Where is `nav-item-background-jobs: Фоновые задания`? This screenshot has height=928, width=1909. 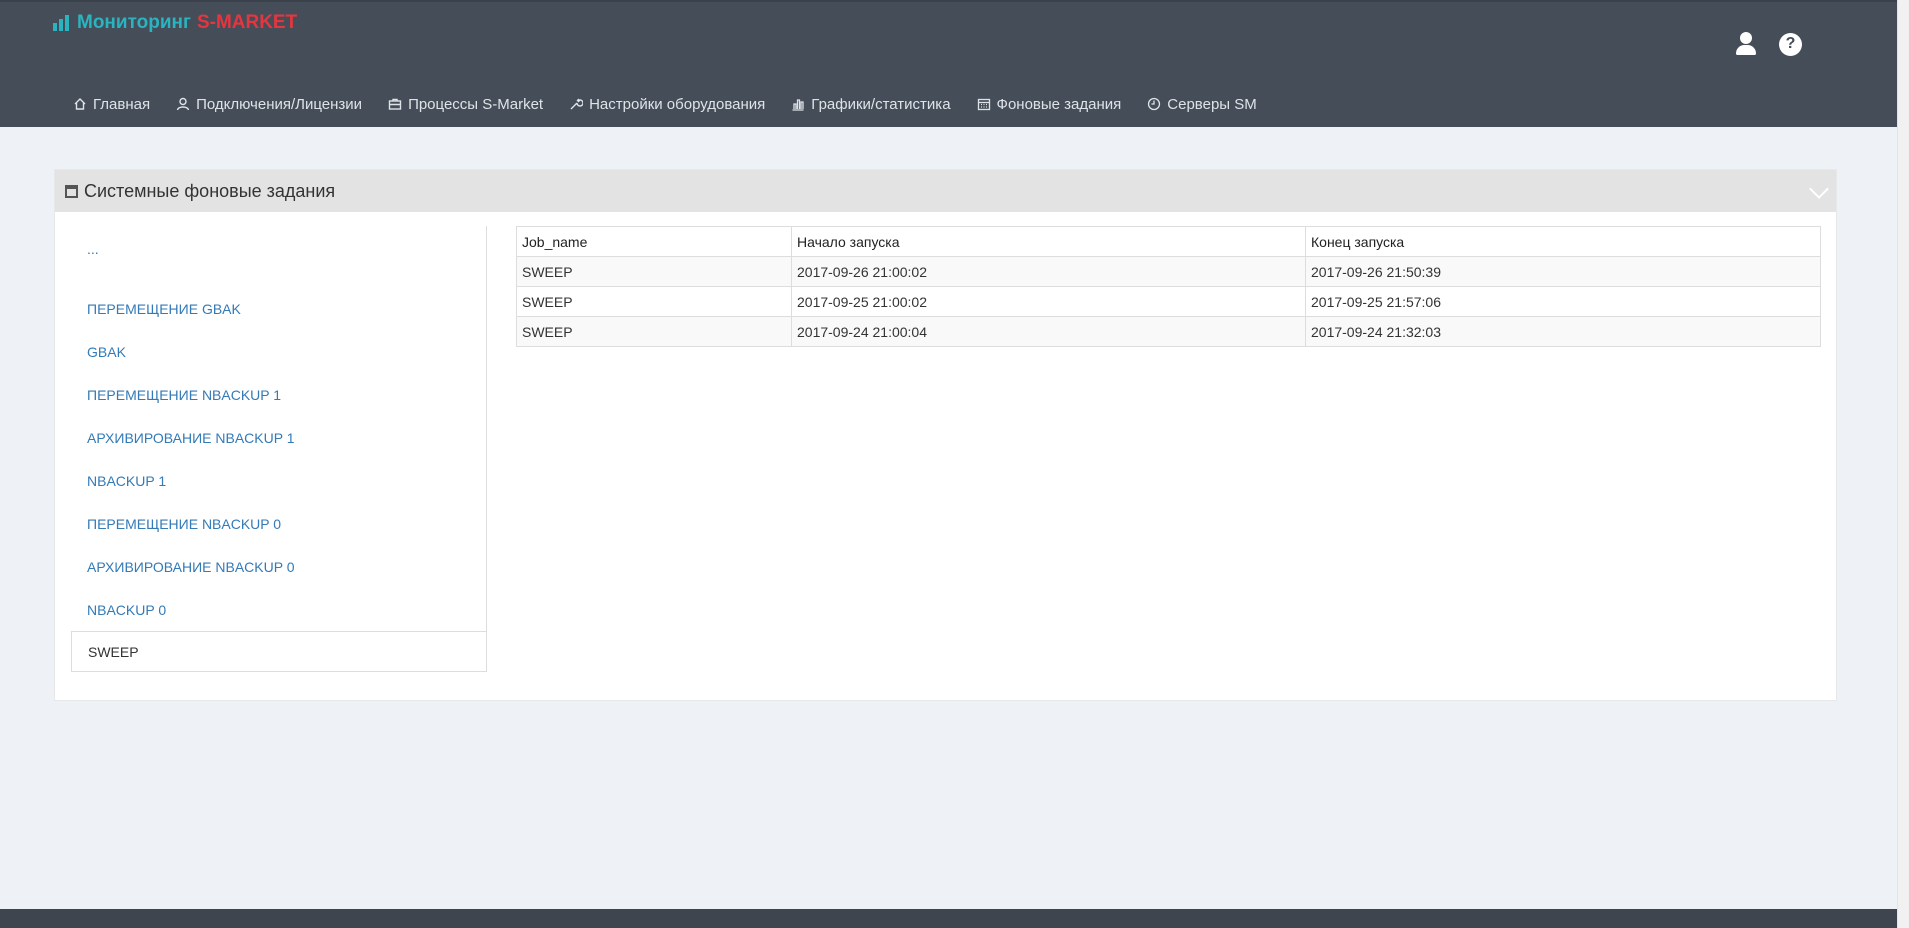 nav-item-background-jobs: Фоновые задания is located at coordinates (1049, 104).